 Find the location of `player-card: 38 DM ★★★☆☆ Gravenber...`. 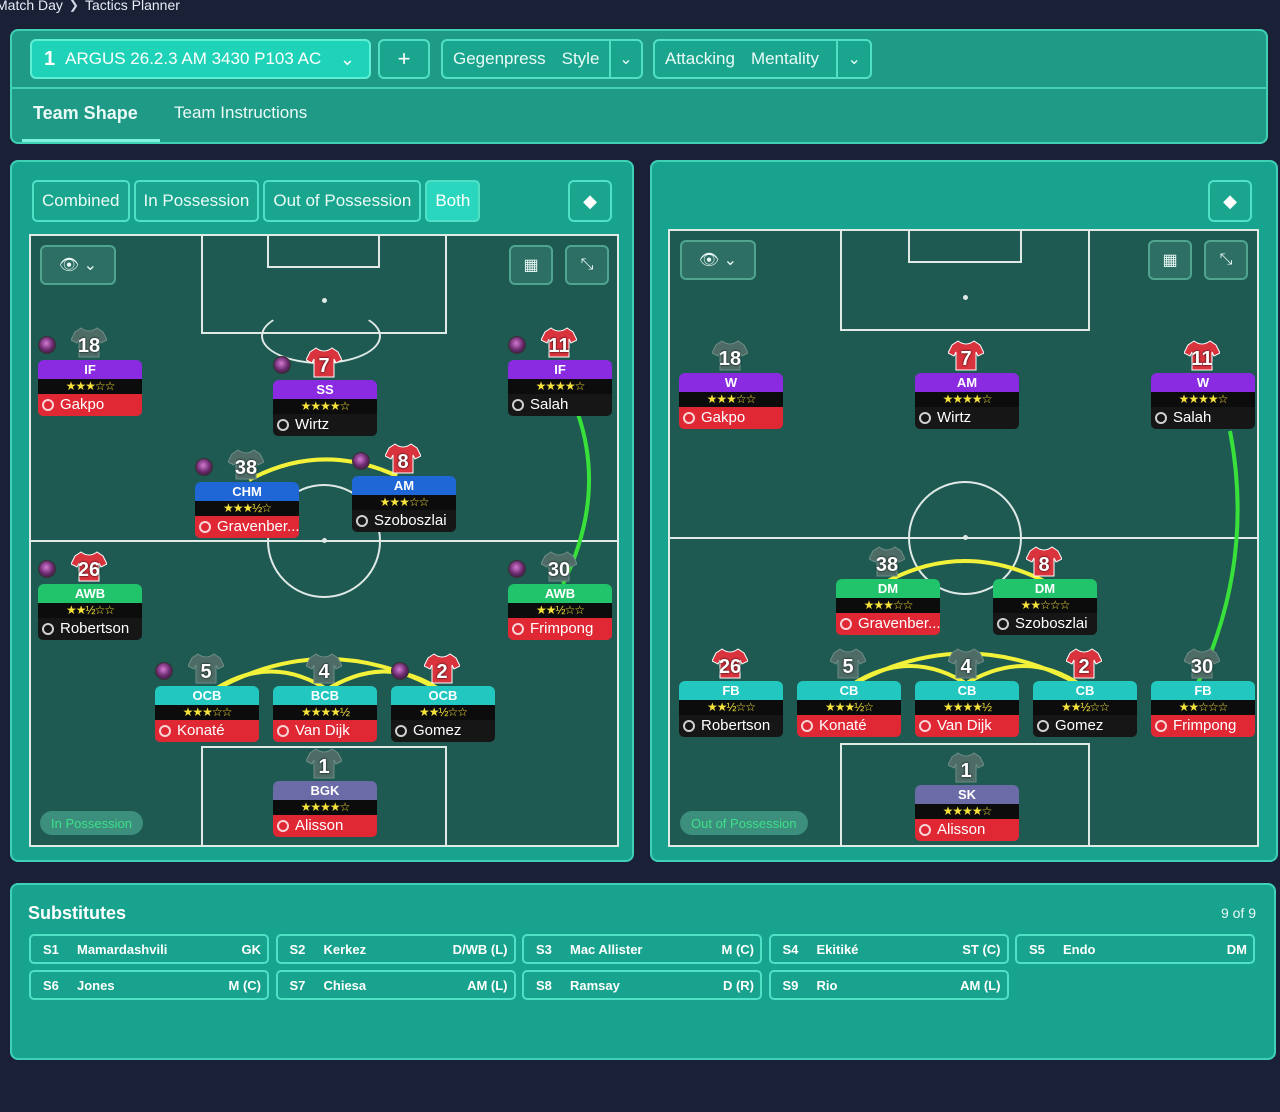

player-card: 38 DM ★★★☆☆ Gravenber... is located at coordinates (888, 590).